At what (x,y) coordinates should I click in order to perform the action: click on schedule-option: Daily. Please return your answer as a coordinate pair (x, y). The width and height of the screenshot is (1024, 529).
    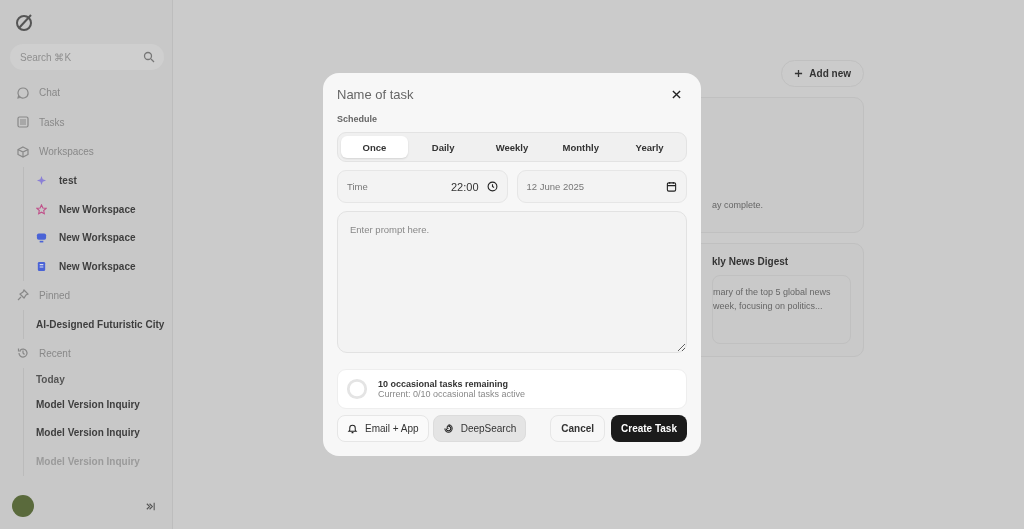
    Looking at the image, I should click on (443, 147).